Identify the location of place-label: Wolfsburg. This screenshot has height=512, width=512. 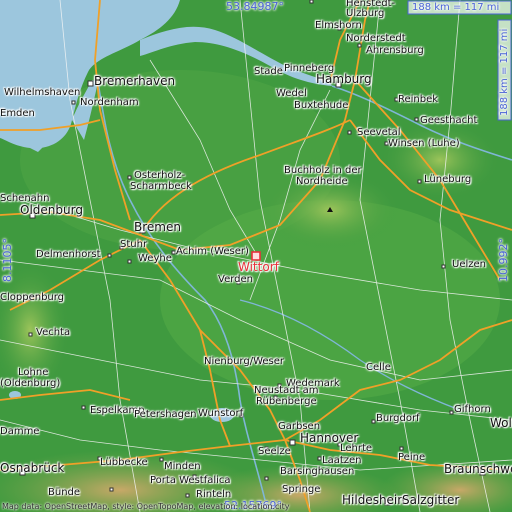
(501, 423).